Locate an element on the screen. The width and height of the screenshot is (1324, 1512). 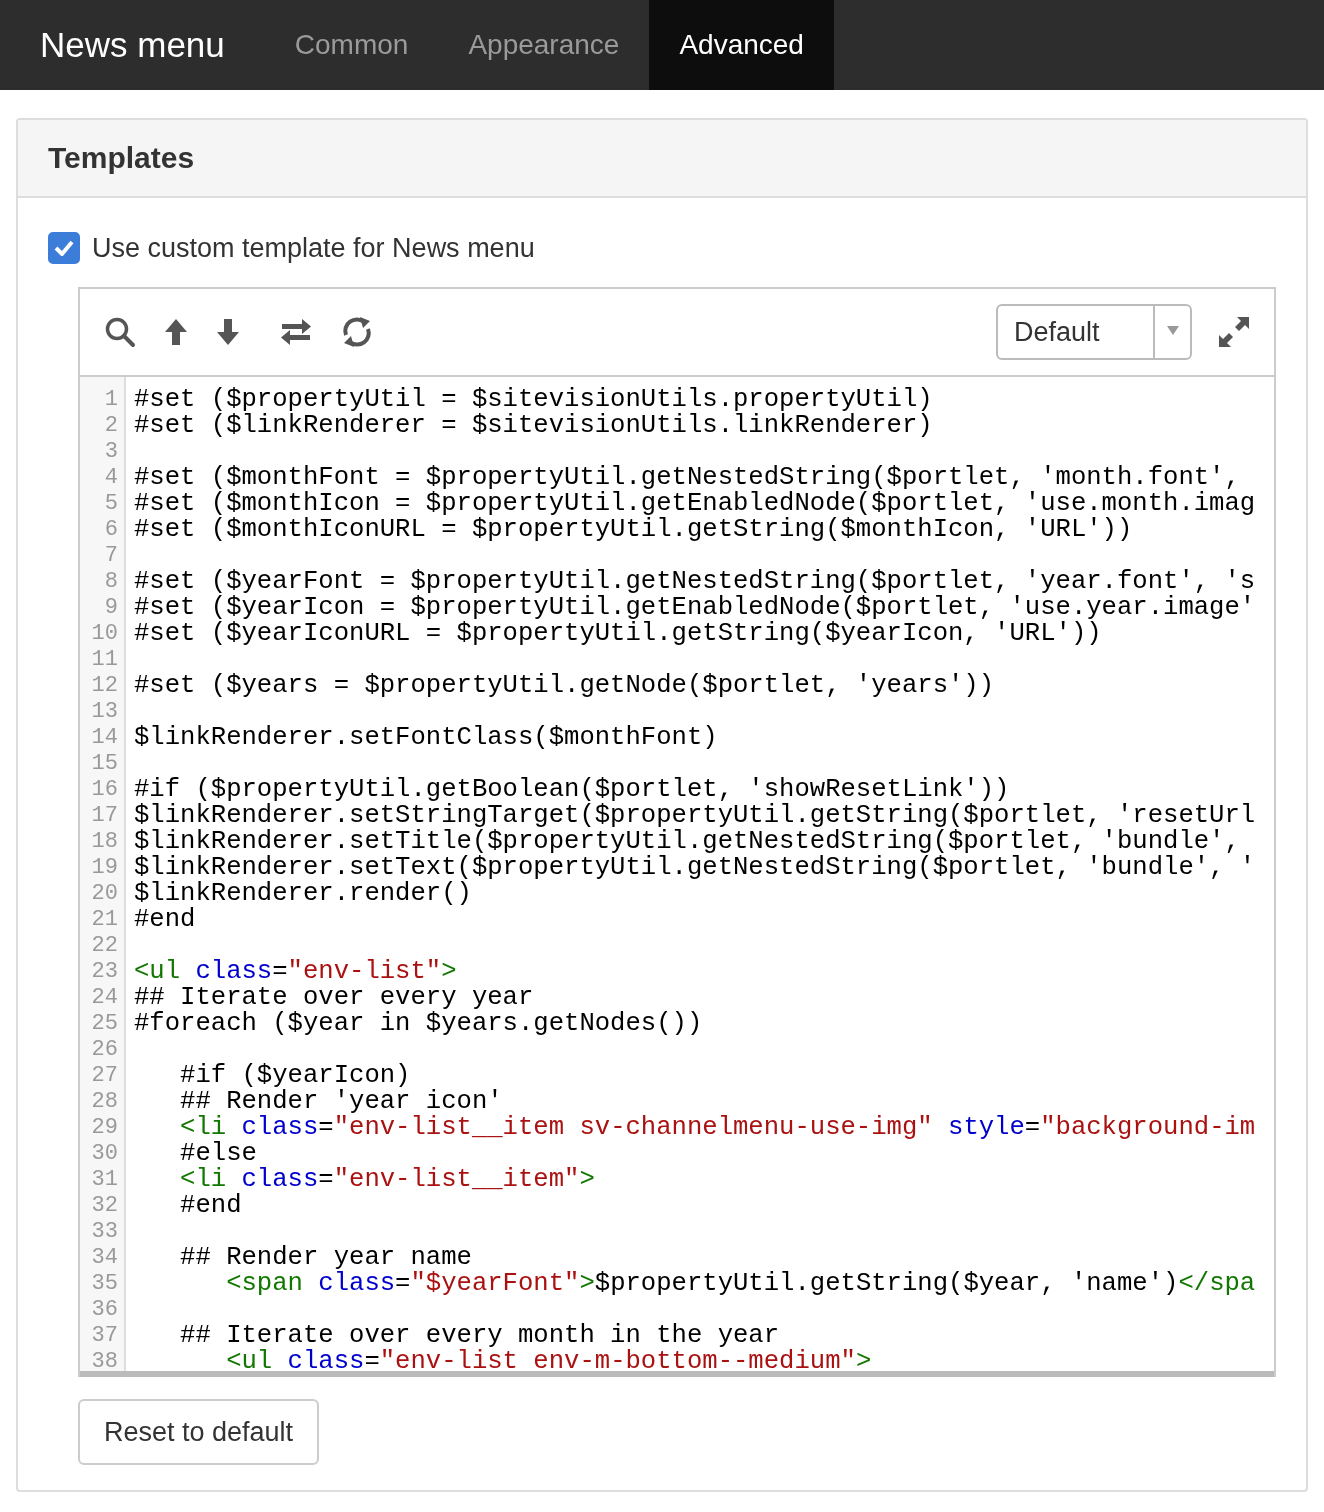
code-line: ## Render 'year icon' is located at coordinates (341, 1102).